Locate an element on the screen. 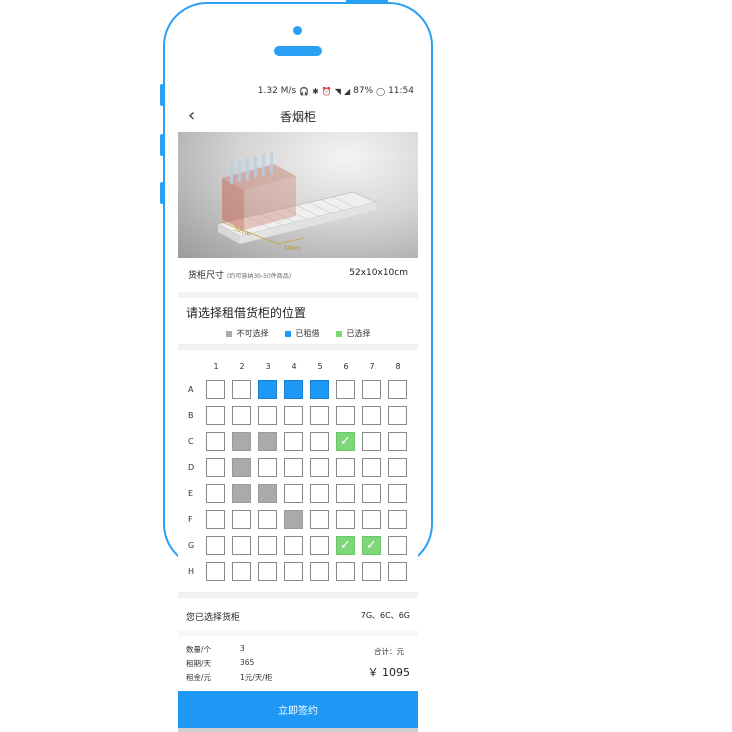  slot-cell-H2 is located at coordinates (241, 571).